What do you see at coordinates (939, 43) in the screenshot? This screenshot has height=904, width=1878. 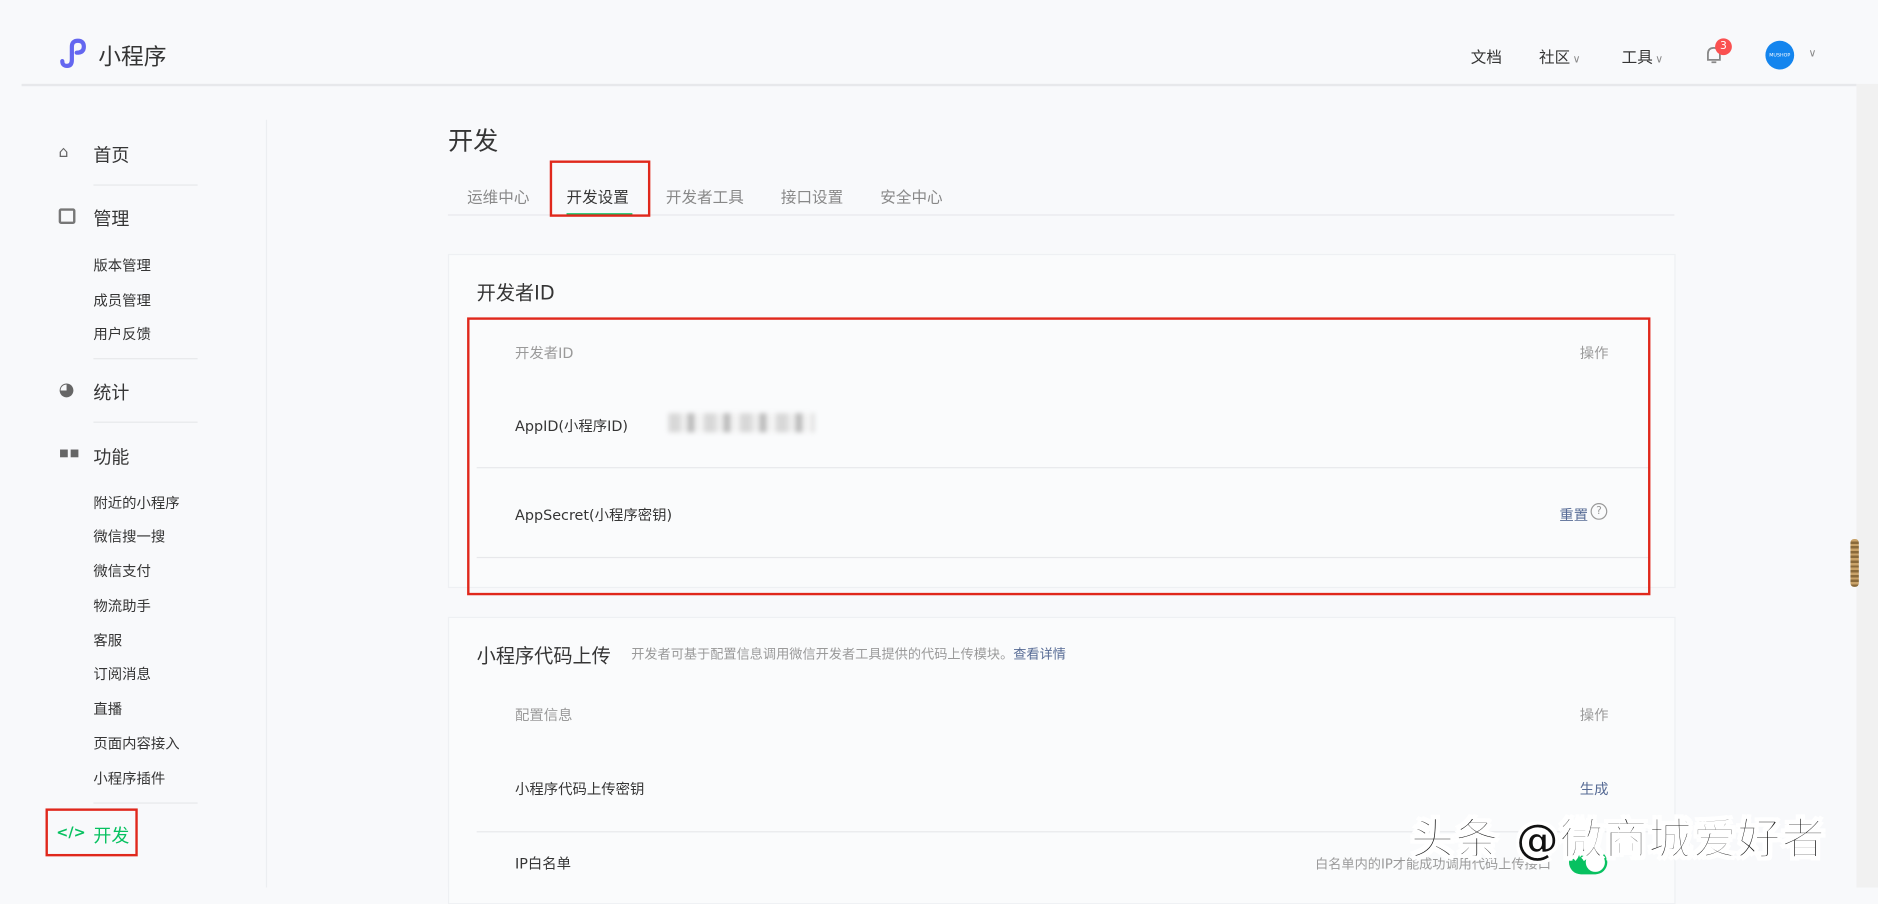 I see `top-header` at bounding box center [939, 43].